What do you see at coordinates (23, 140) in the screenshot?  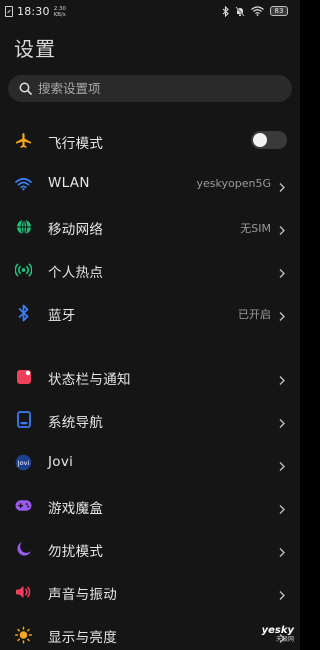 I see `airplane-icon` at bounding box center [23, 140].